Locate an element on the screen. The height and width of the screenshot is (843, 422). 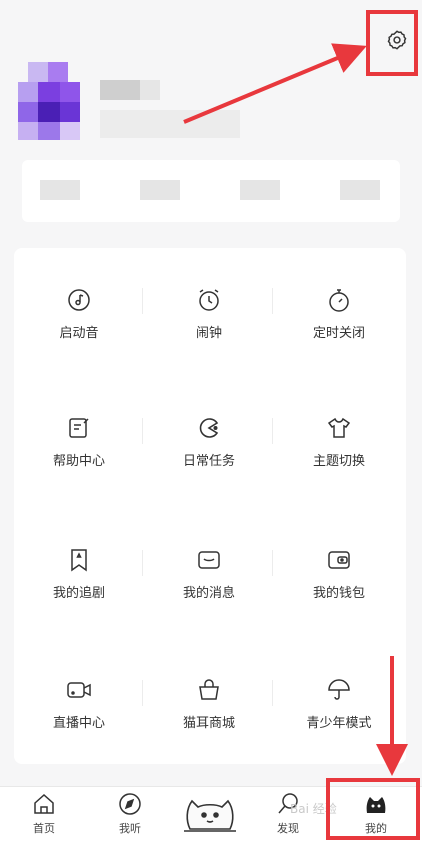
grid-item-label: 我的追剧 is located at coordinates (78, 593).